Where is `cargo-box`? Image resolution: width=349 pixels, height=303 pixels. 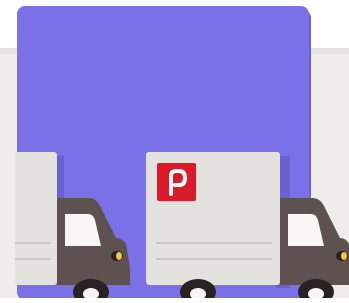
cargo-box is located at coordinates (36, 218).